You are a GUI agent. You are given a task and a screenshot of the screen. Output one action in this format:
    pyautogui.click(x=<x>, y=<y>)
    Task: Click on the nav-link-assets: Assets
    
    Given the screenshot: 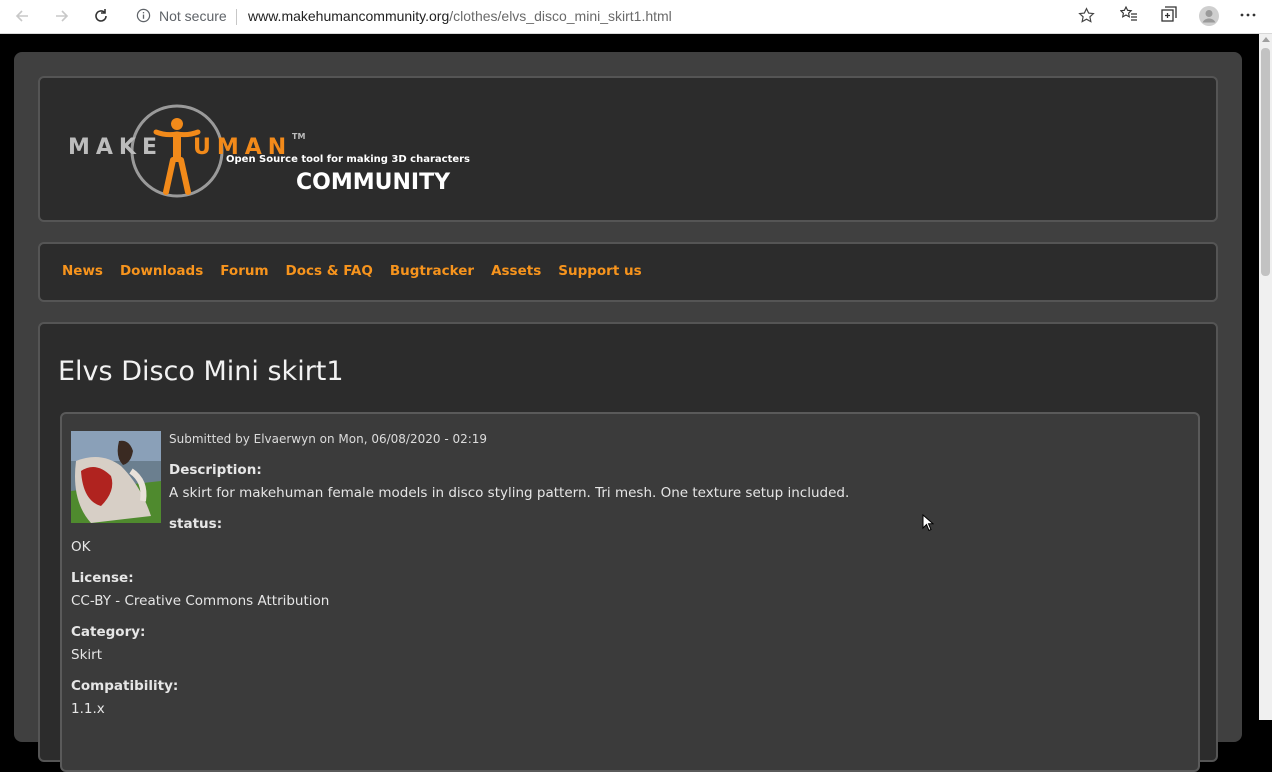 What is the action you would take?
    pyautogui.click(x=516, y=271)
    